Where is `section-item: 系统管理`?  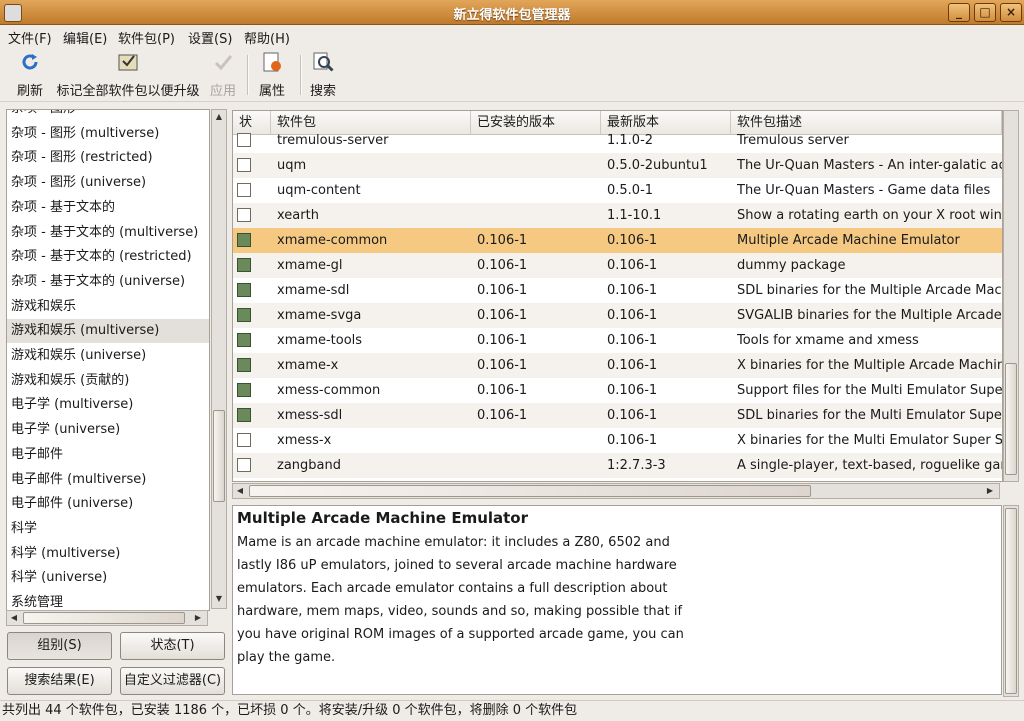 section-item: 系统管理 is located at coordinates (108, 600).